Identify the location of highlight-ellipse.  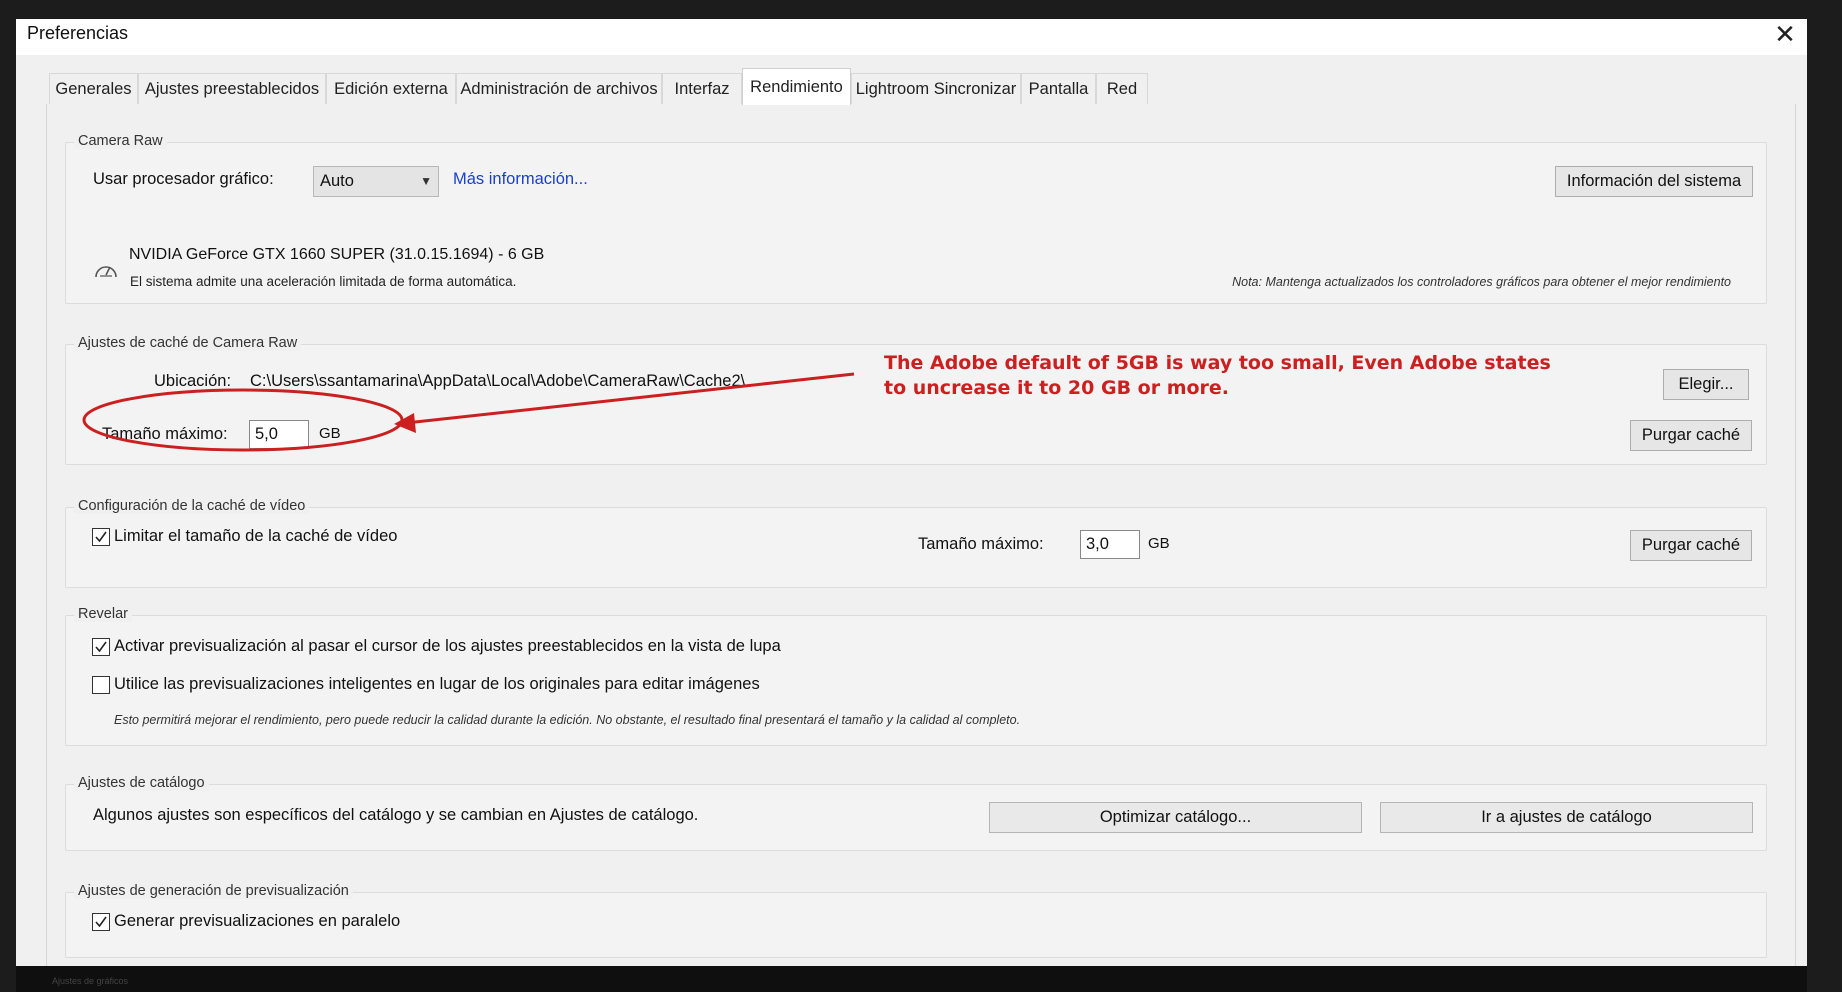
(243, 420).